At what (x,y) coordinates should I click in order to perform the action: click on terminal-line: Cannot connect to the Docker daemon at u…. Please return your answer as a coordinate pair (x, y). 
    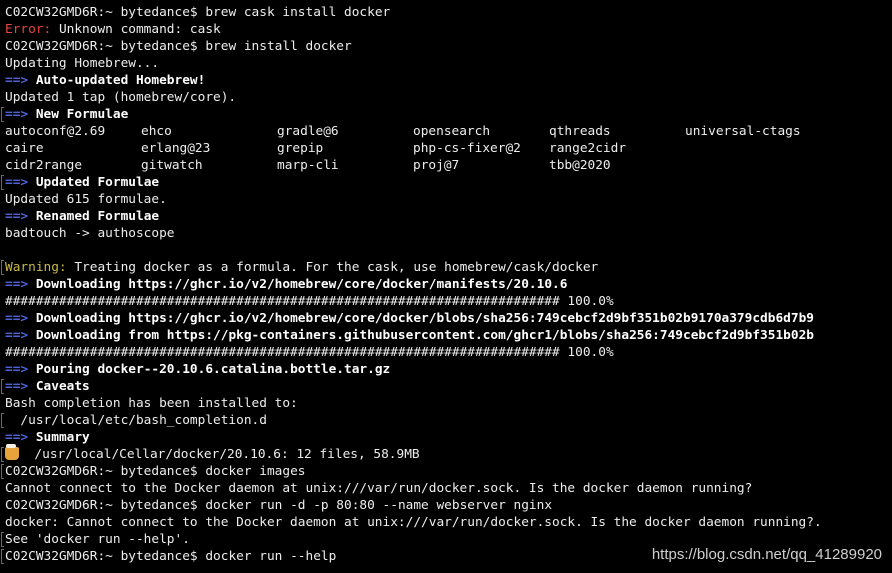
    Looking at the image, I should click on (446, 488).